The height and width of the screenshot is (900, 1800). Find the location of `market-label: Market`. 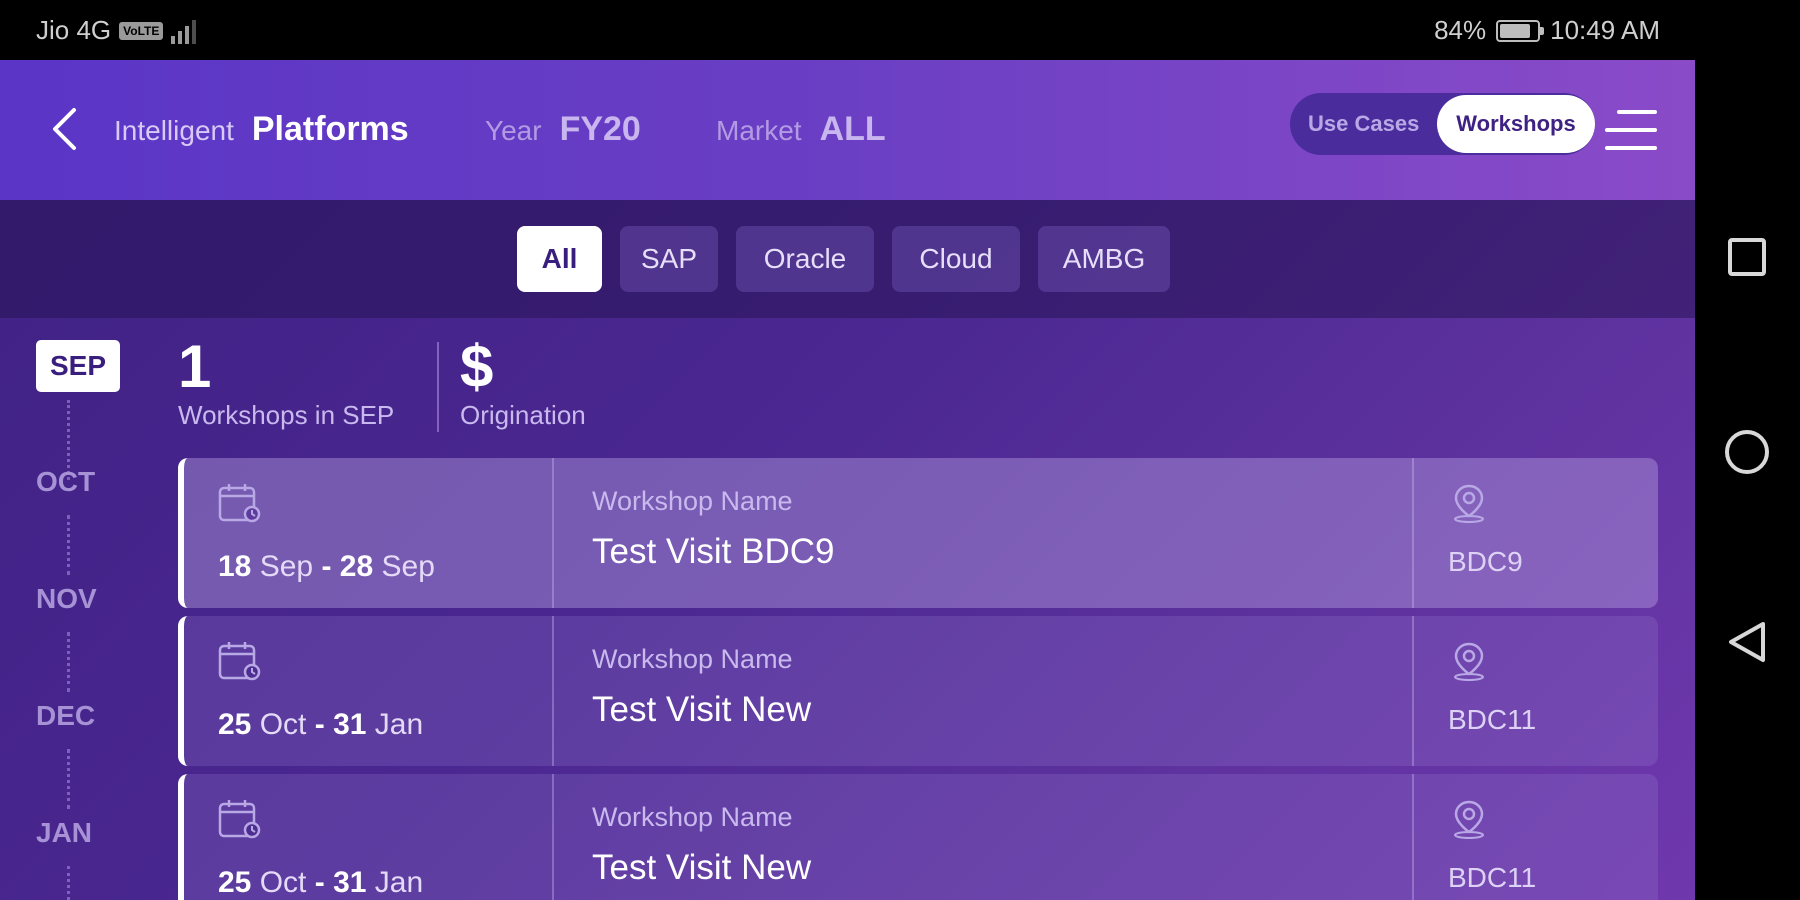

market-label: Market is located at coordinates (759, 130).